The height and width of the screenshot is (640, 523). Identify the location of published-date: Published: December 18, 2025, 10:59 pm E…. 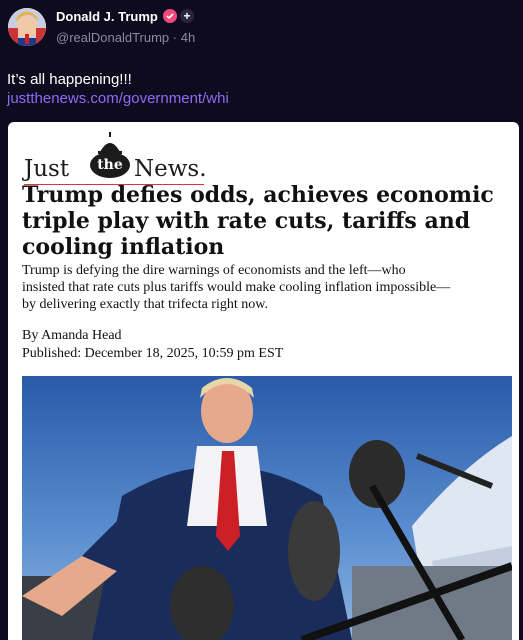
(153, 353).